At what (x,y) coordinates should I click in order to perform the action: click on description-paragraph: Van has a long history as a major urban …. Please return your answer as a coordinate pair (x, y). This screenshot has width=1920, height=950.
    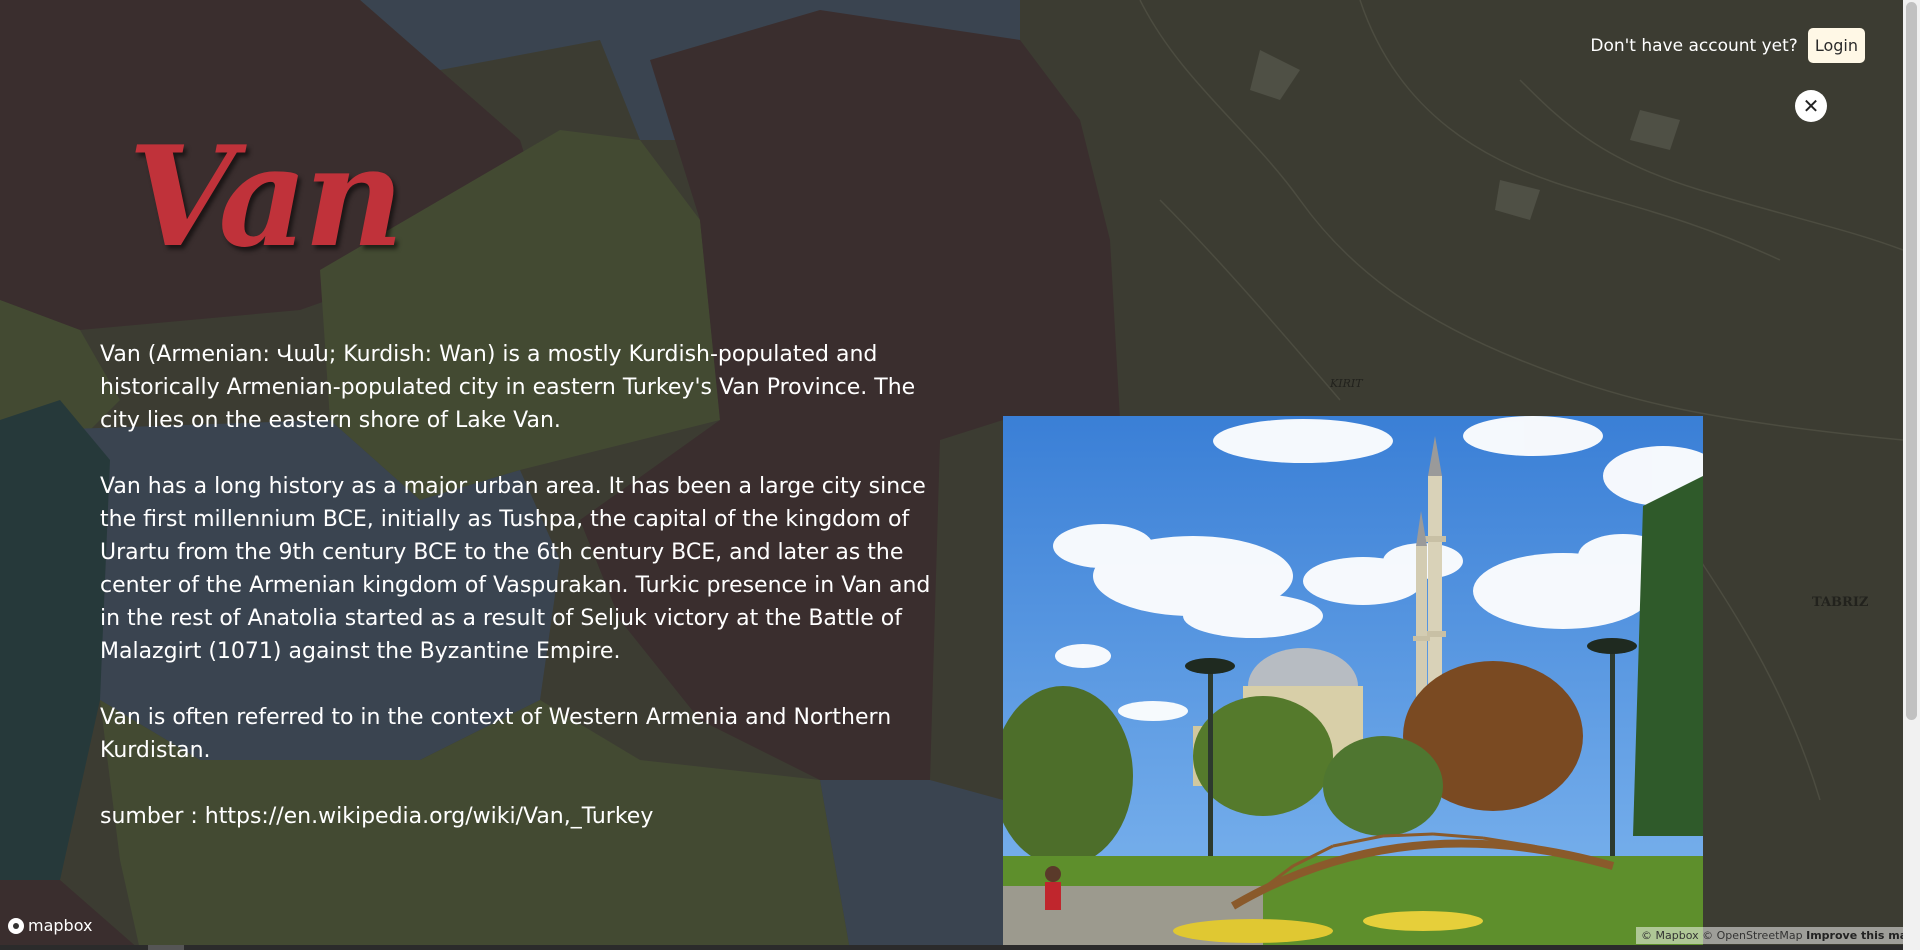
    Looking at the image, I should click on (515, 569).